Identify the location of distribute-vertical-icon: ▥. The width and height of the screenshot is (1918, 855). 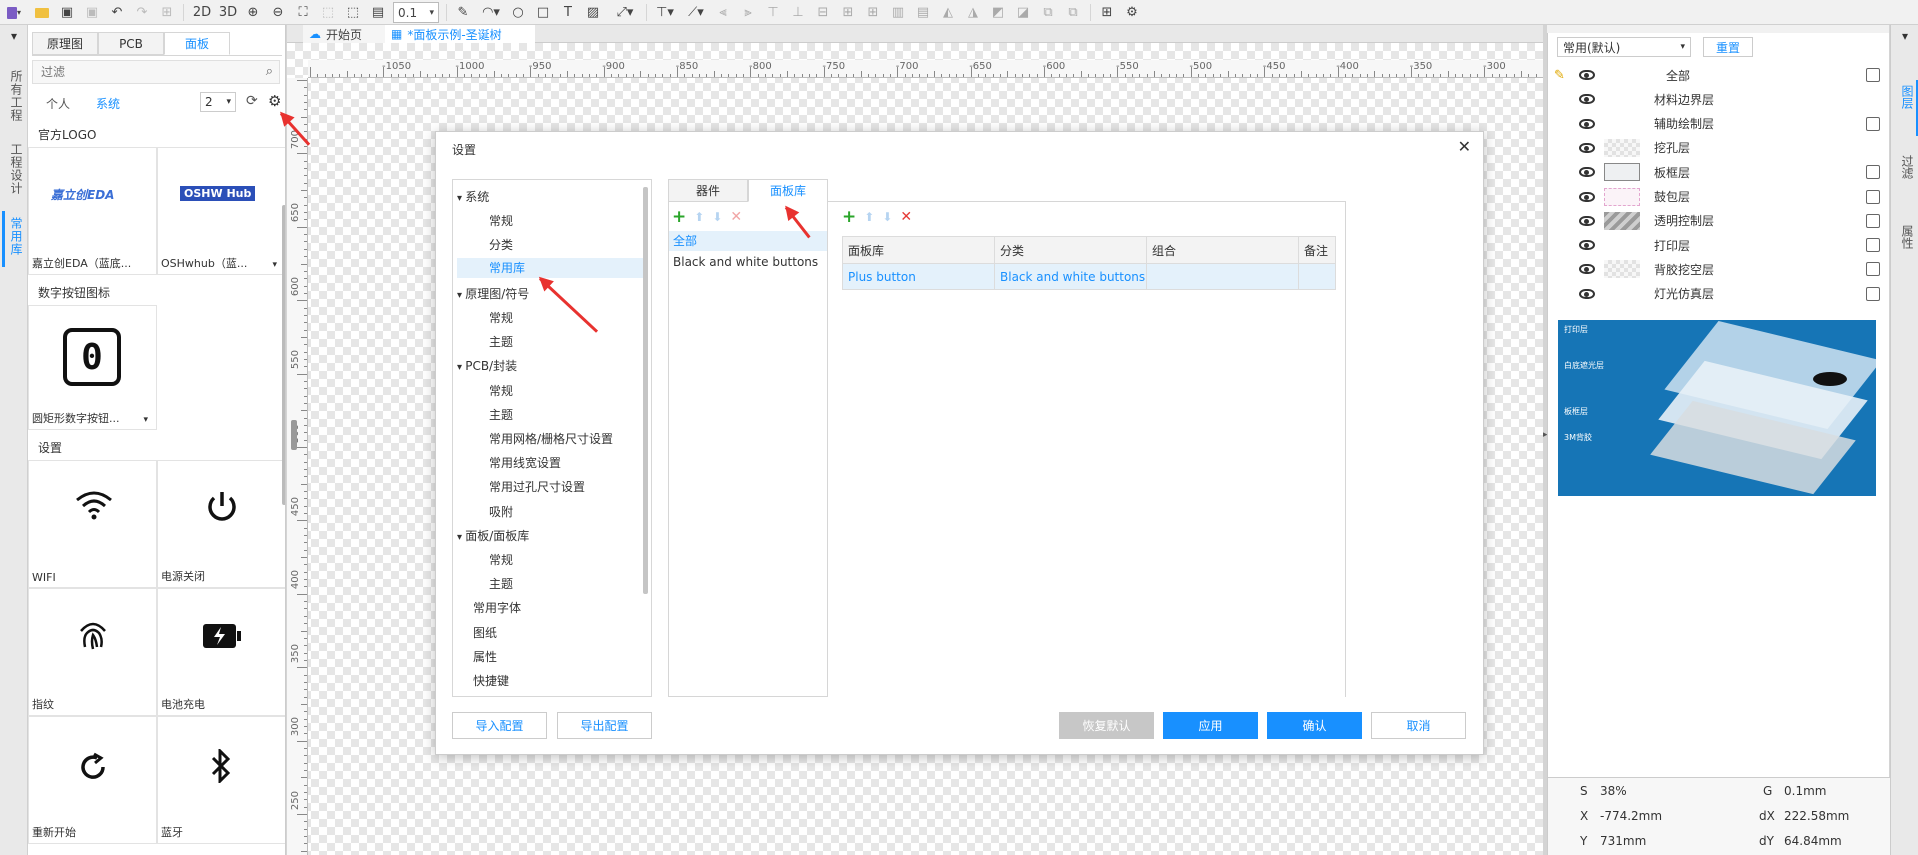
(898, 12).